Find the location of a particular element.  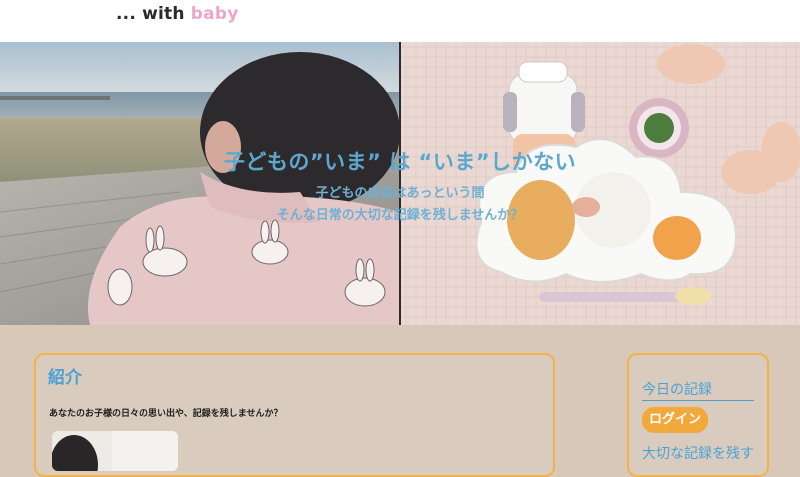

child-photo-image is located at coordinates (115, 451).